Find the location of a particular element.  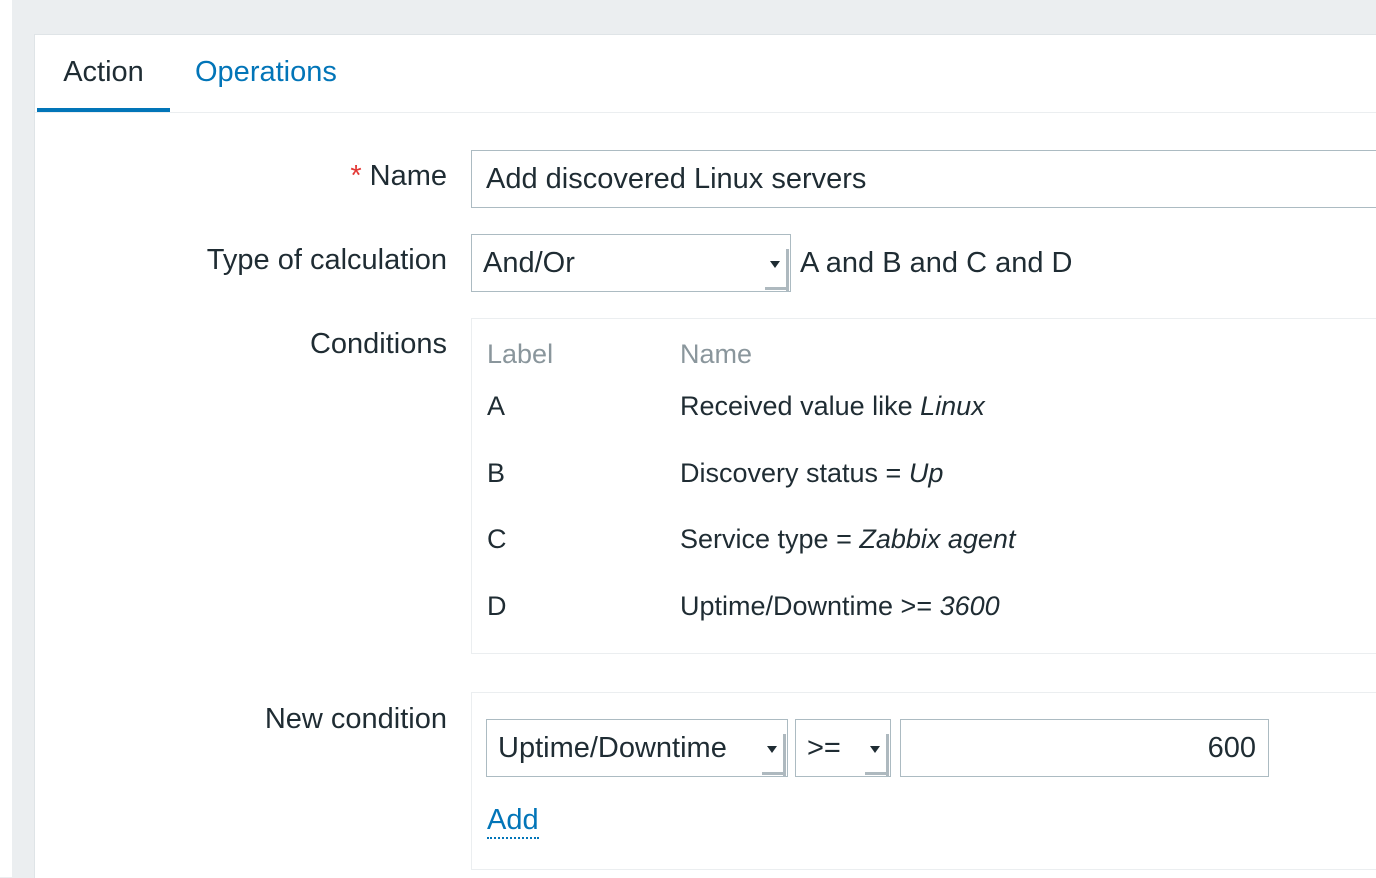

new-condition-label: New condition is located at coordinates (355, 719).